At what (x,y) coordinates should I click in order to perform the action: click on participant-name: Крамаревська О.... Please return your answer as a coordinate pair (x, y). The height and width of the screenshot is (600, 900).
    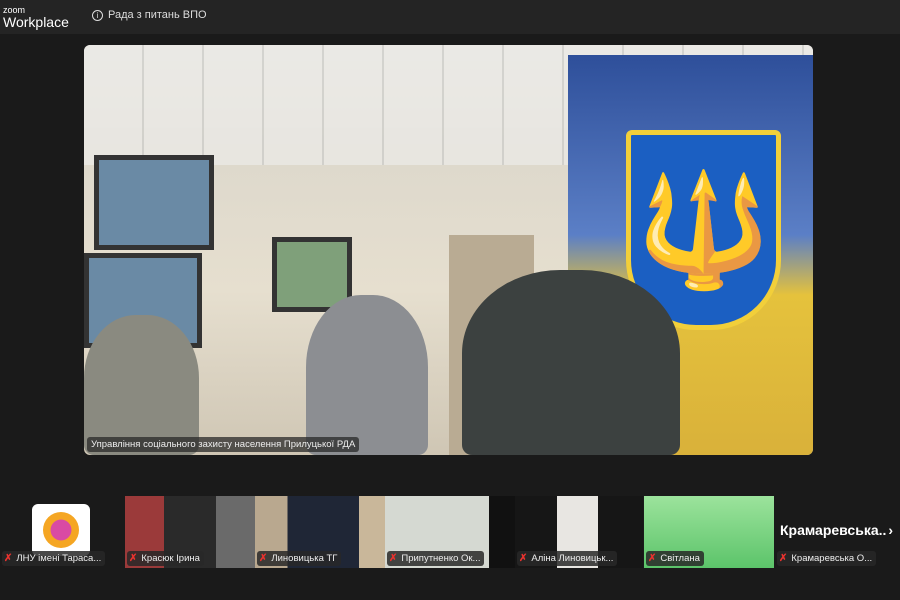
    Looking at the image, I should click on (832, 558).